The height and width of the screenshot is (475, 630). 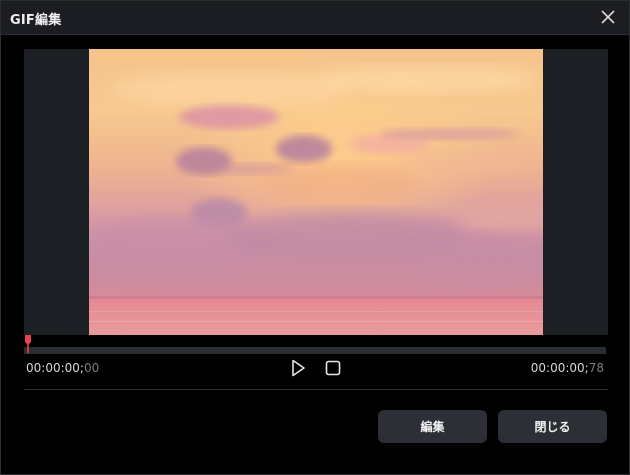 I want to click on stop-button, so click(x=333, y=368).